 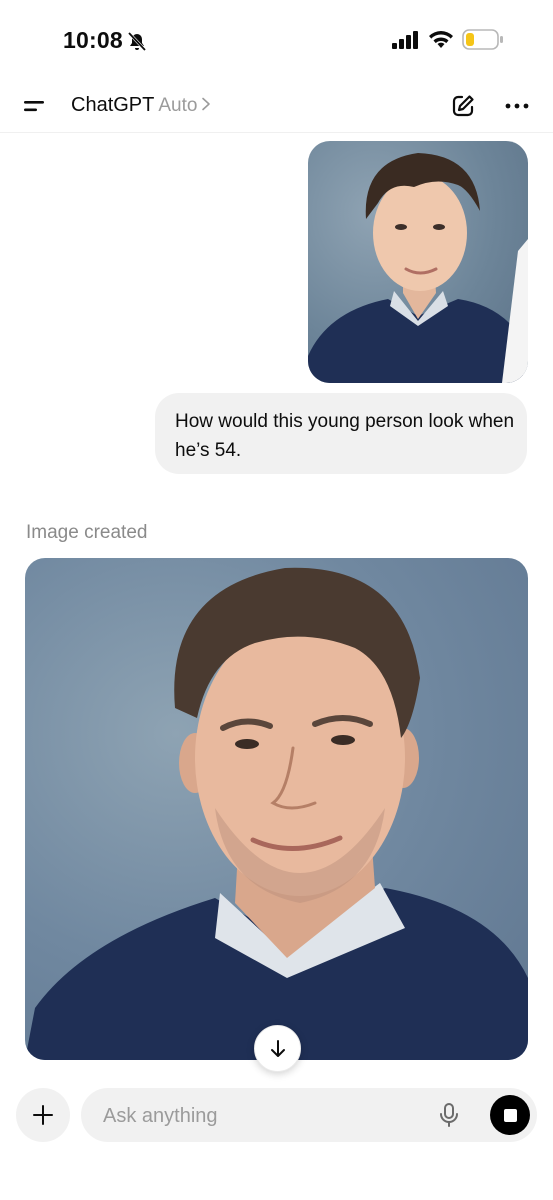 I want to click on arrow-down-icon, so click(x=277, y=1048).